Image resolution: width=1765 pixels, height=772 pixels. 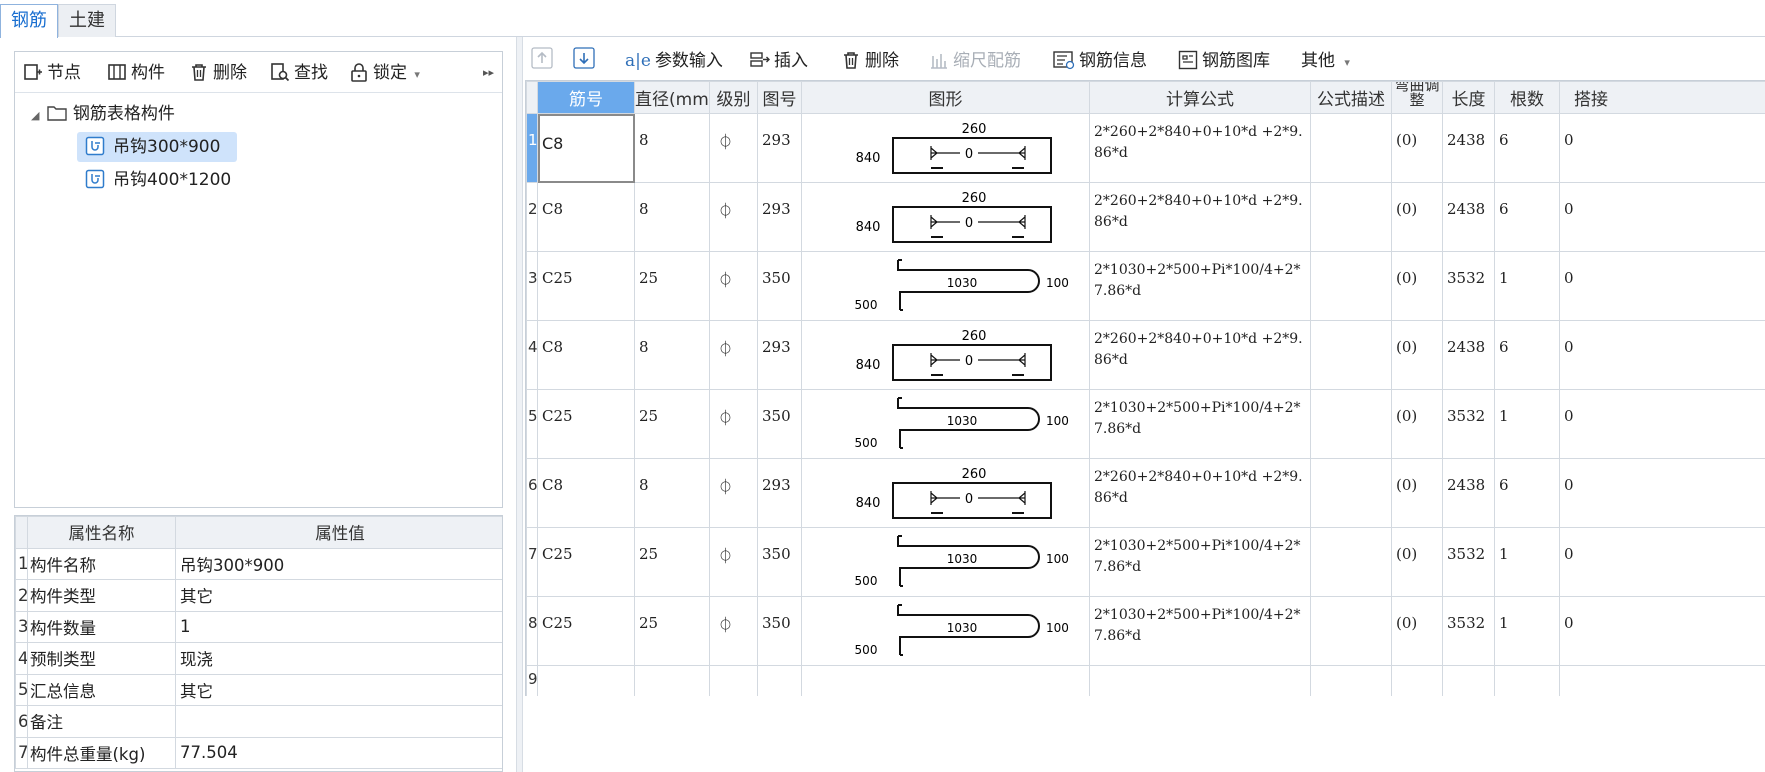 I want to click on row-number: 5, so click(x=532, y=424).